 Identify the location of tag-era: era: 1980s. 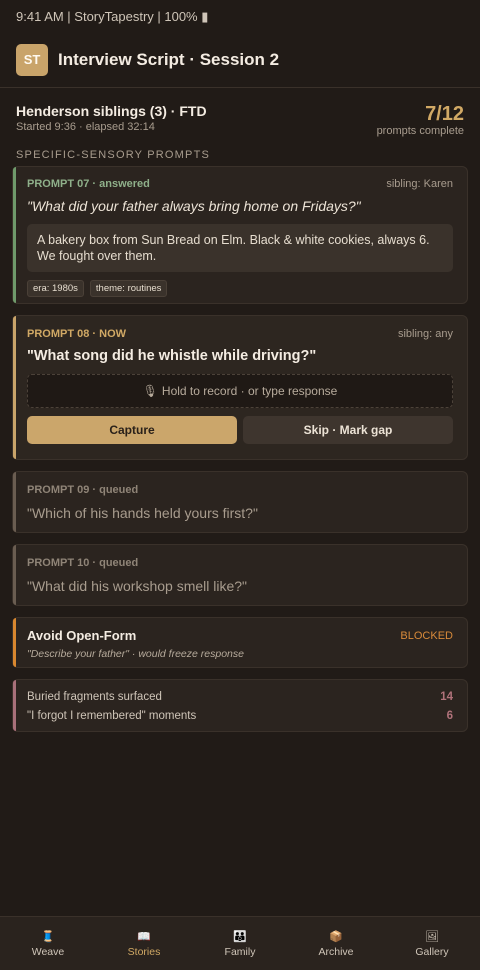
(55, 288).